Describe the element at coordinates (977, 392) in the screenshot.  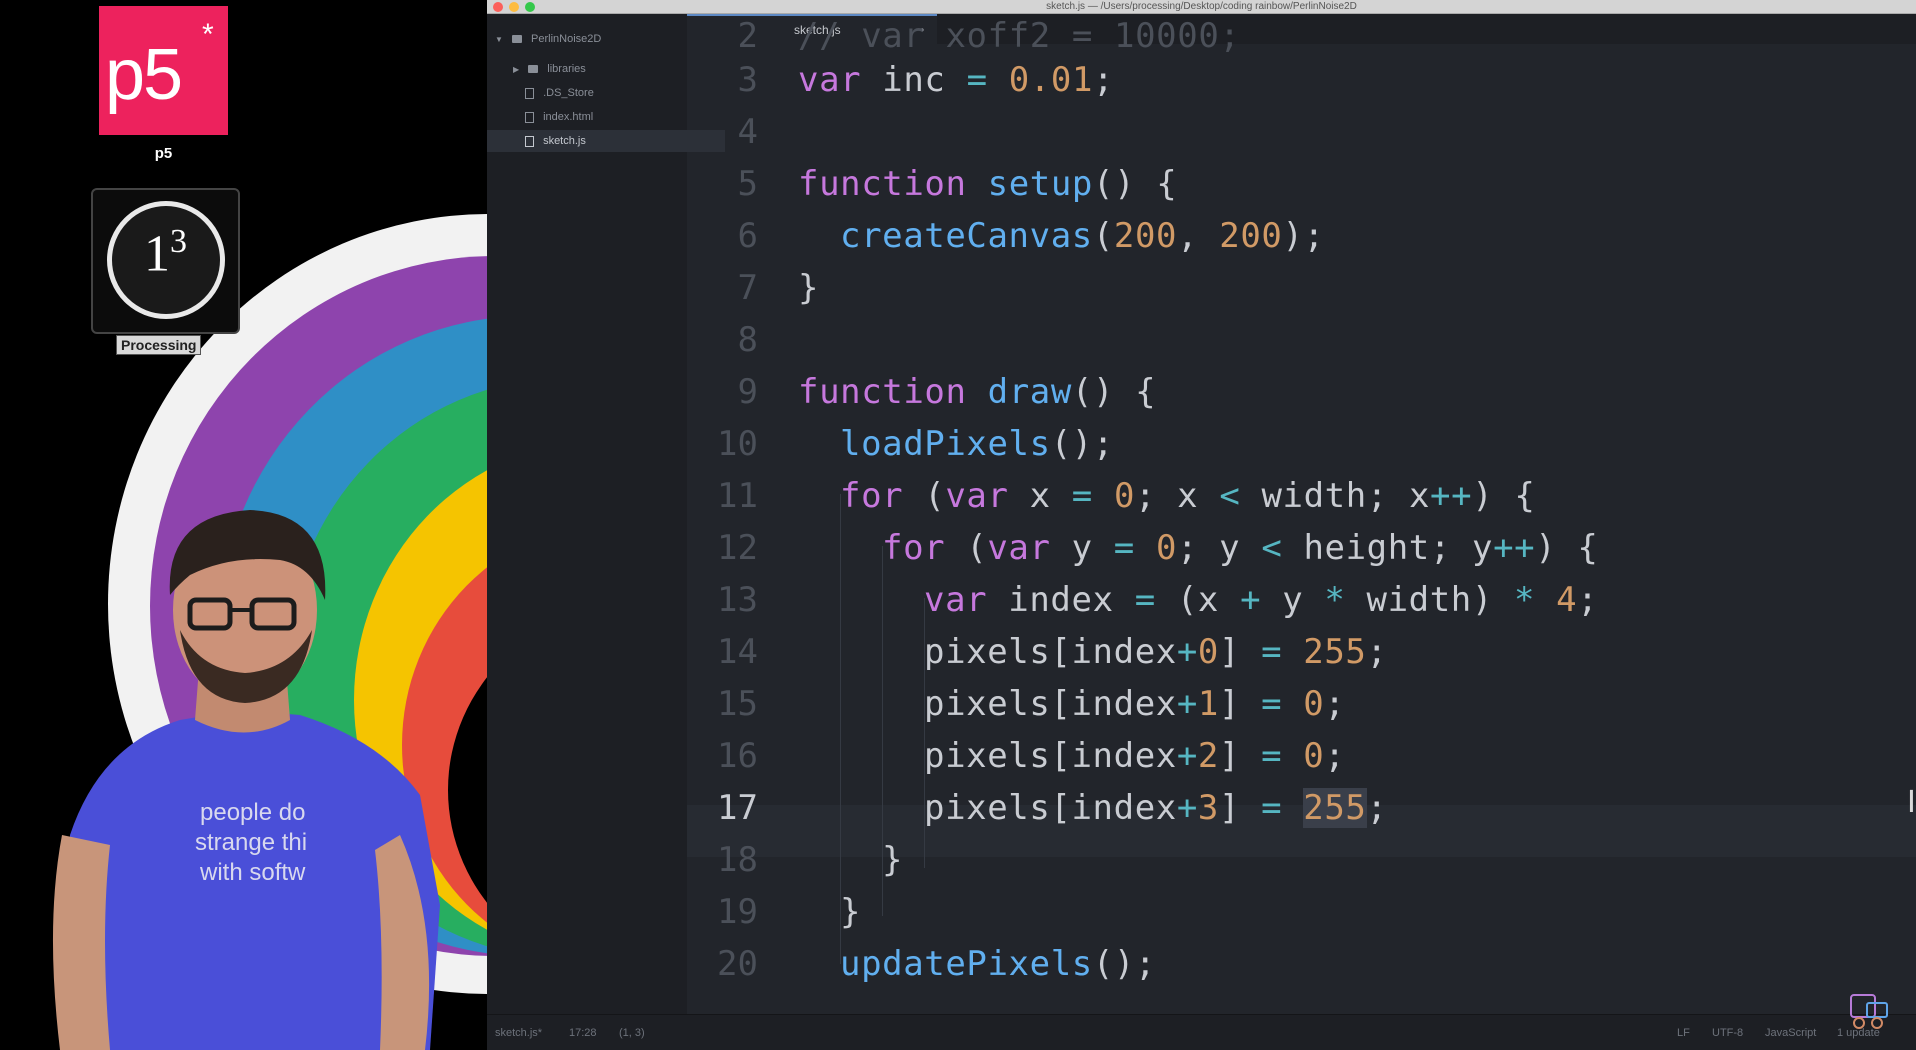
I see `code-line-9: function draw() {` at that location.